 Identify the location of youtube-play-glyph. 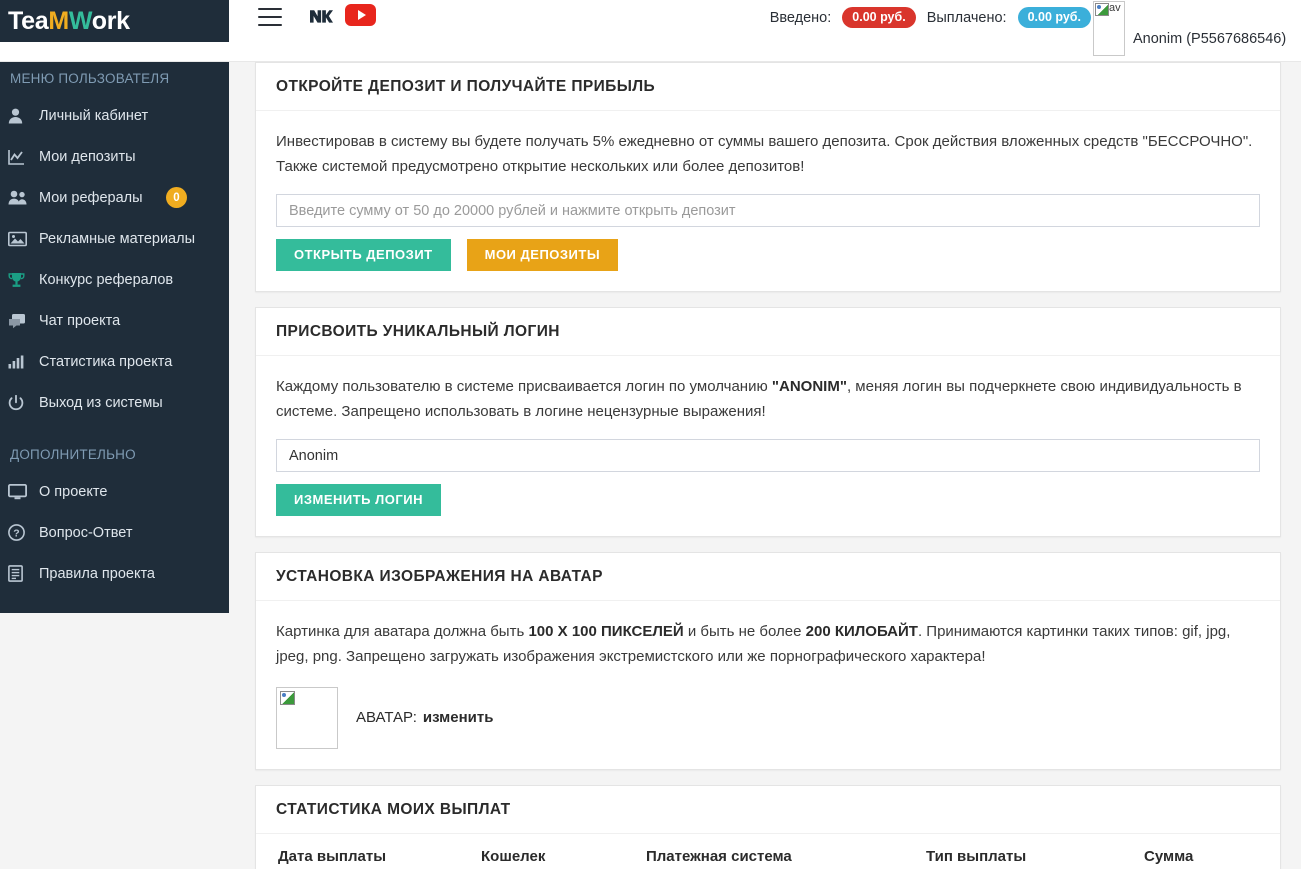
(361, 15).